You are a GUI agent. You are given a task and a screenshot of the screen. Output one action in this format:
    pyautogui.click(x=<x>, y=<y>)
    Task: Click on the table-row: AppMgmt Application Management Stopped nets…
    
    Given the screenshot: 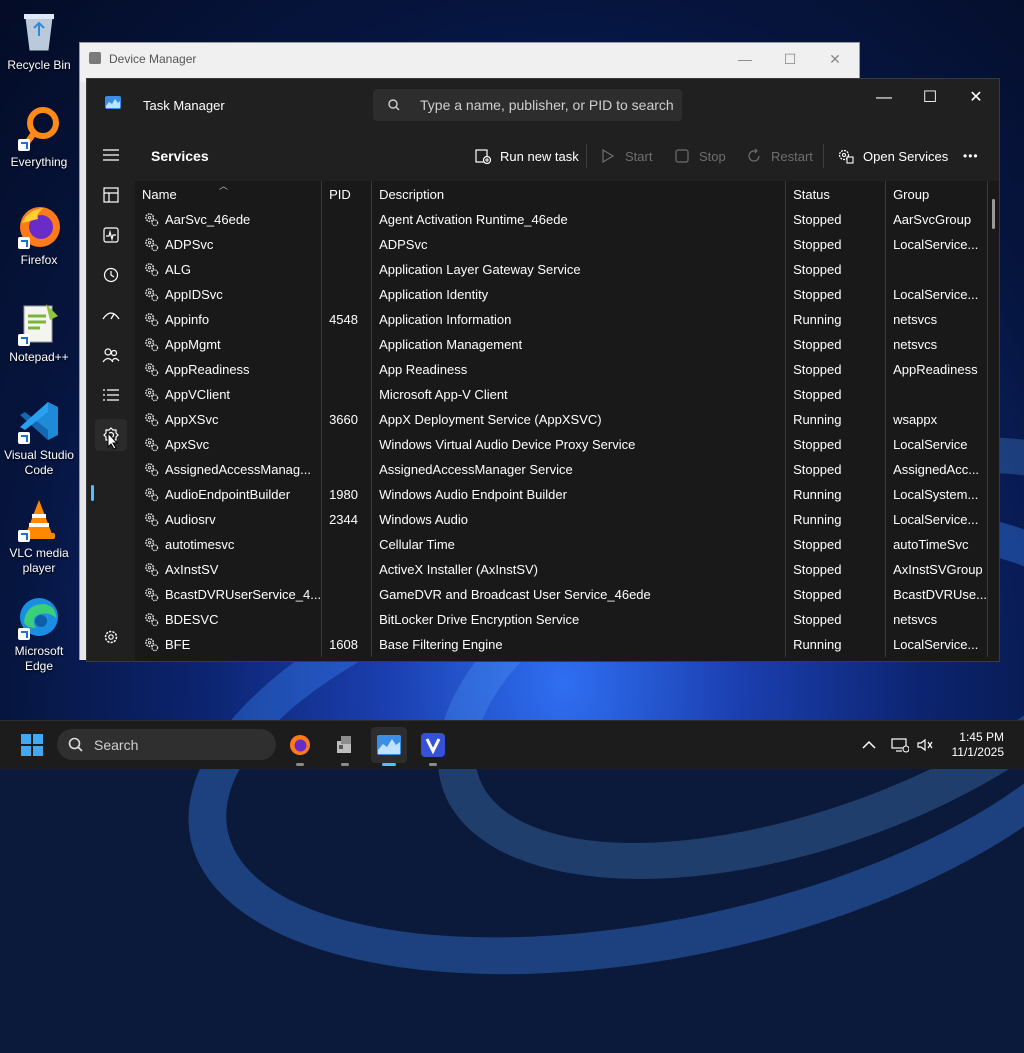 What is the action you would take?
    pyautogui.click(x=561, y=344)
    